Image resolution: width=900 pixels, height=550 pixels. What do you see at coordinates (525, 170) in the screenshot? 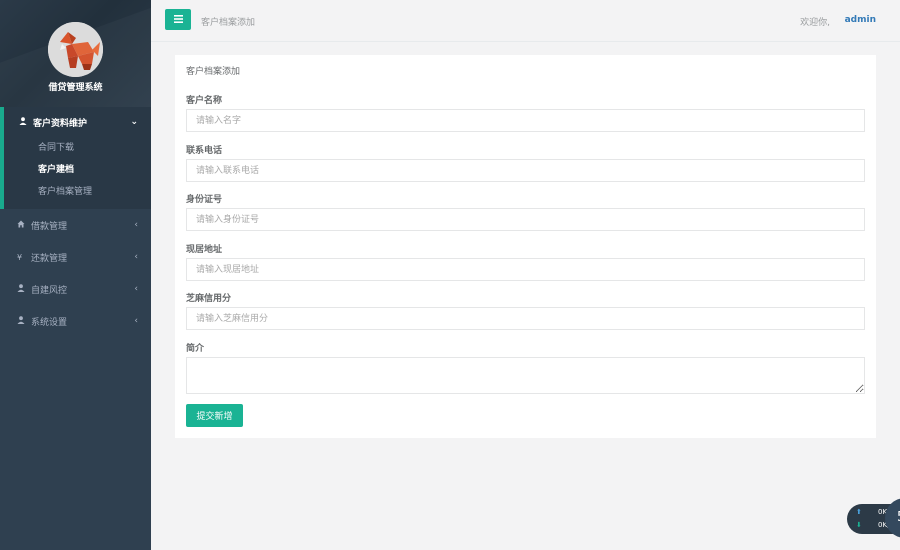
I see `phone-input` at bounding box center [525, 170].